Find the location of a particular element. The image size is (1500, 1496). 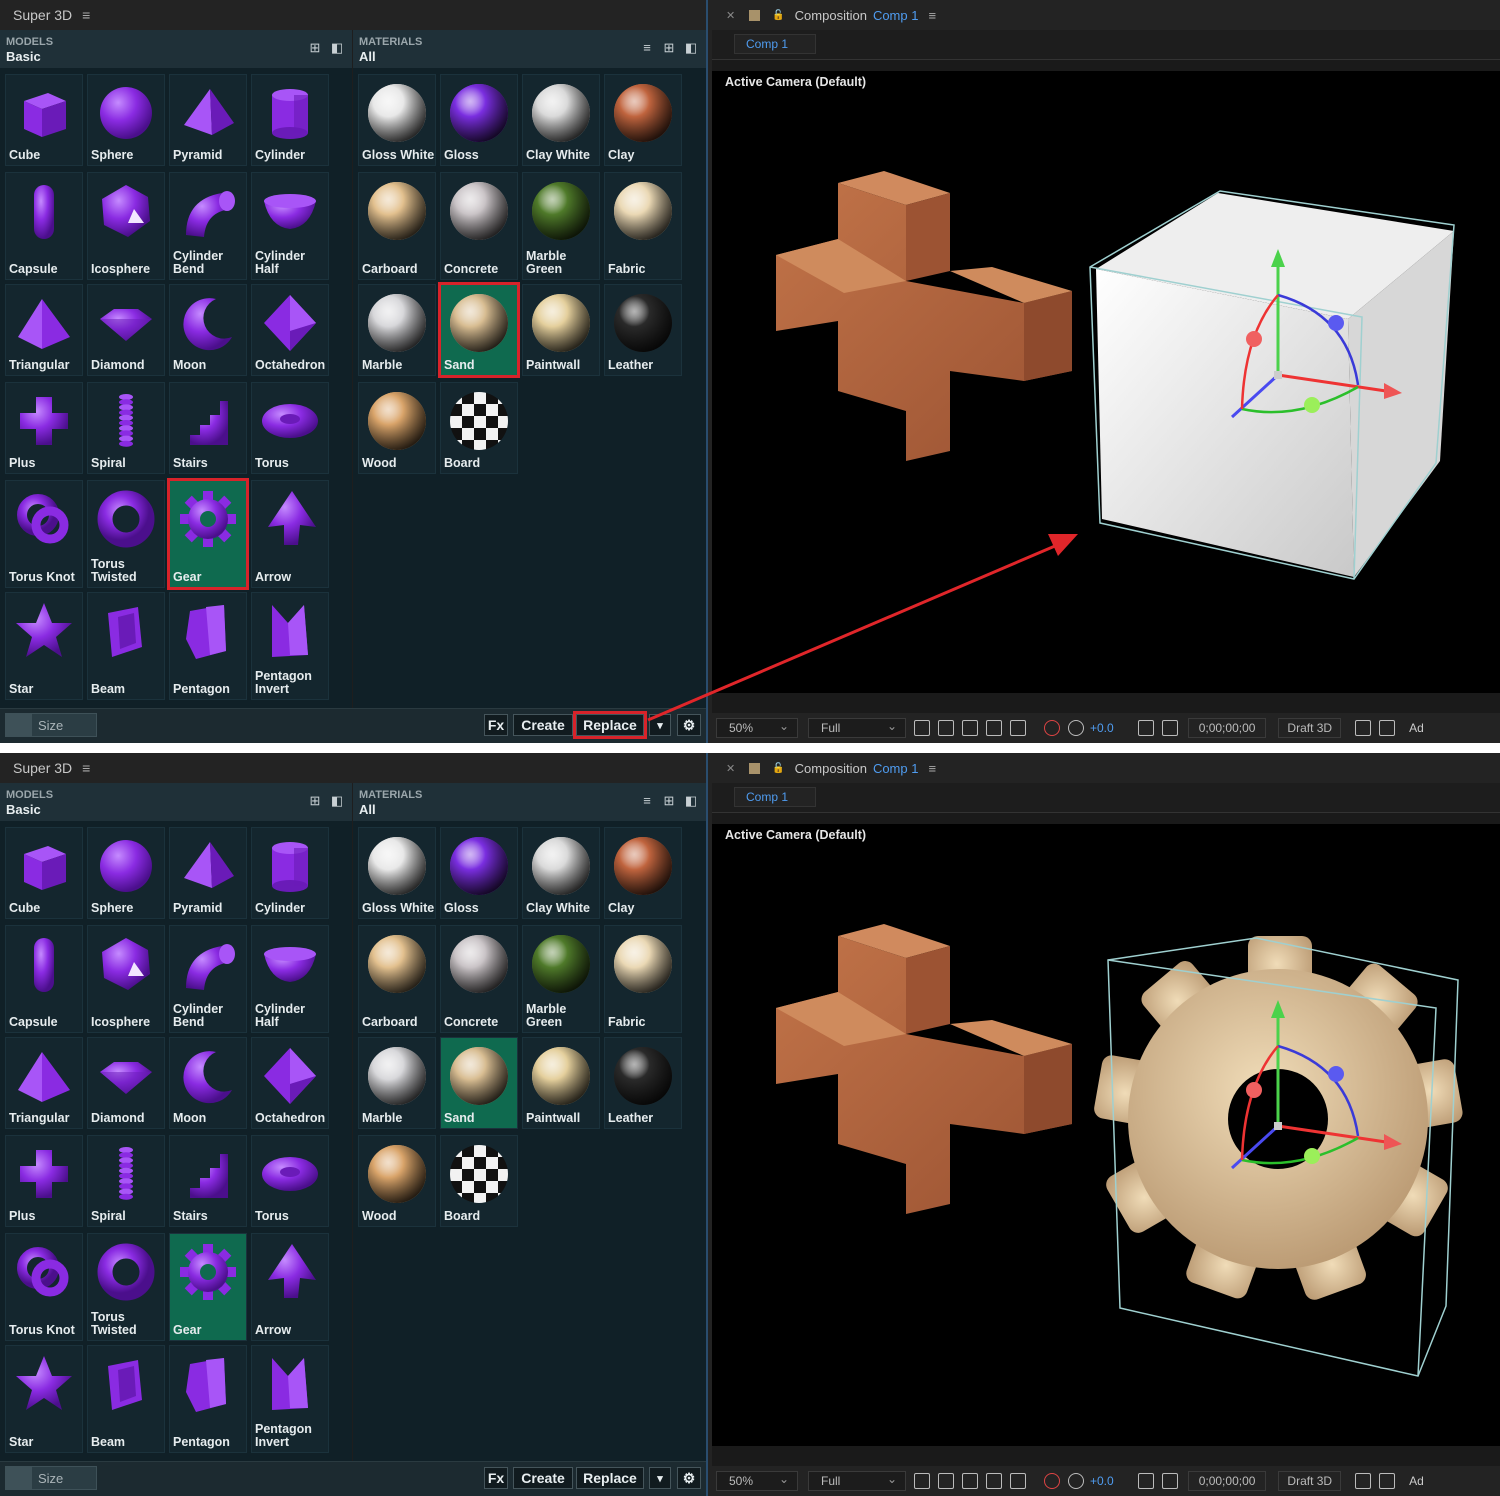

replace-button: Replace is located at coordinates (610, 1478).